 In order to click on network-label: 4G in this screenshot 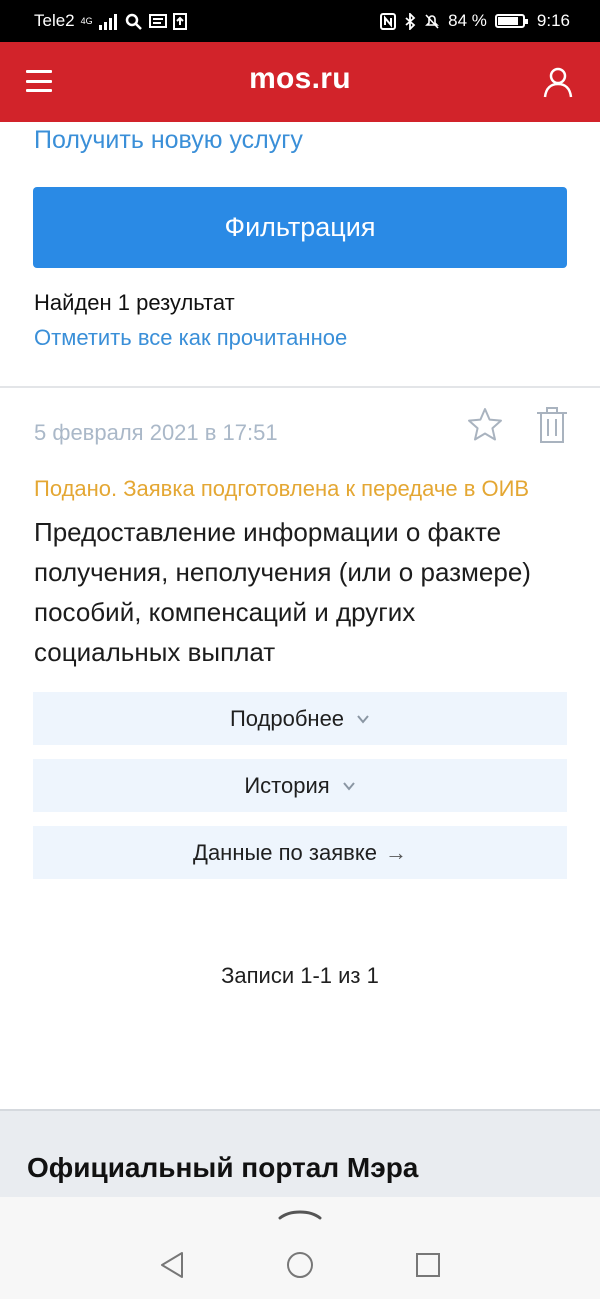, I will do `click(86, 20)`.